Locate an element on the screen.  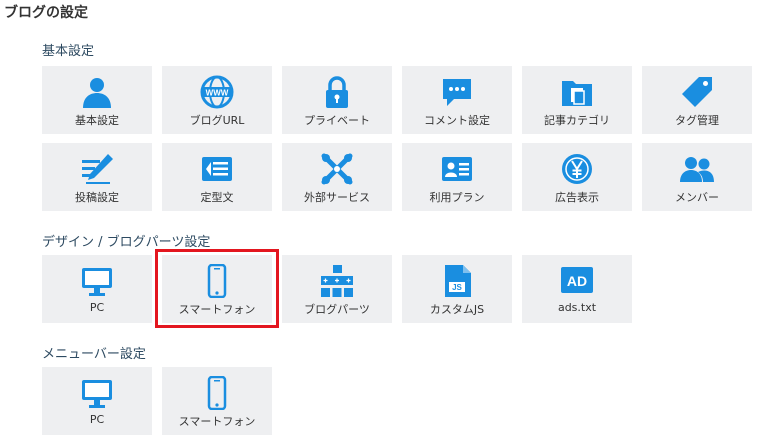
external-service-icon is located at coordinates (337, 169).